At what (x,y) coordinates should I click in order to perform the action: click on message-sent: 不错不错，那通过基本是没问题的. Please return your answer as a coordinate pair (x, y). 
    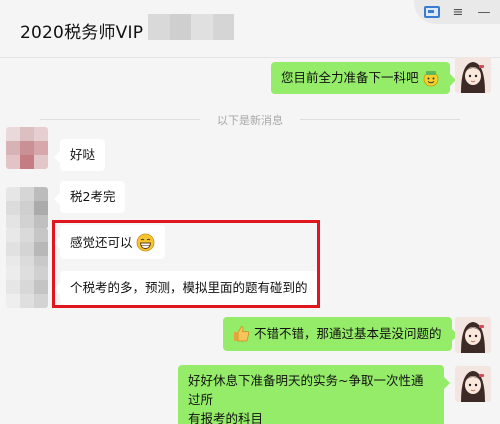
    Looking at the image, I should click on (340, 334).